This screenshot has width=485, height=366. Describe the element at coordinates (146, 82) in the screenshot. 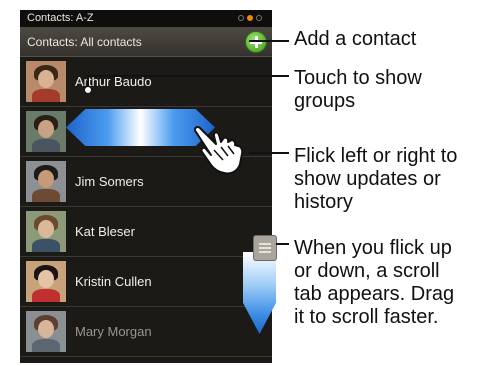

I see `contact-row: Arthur Baudo` at that location.